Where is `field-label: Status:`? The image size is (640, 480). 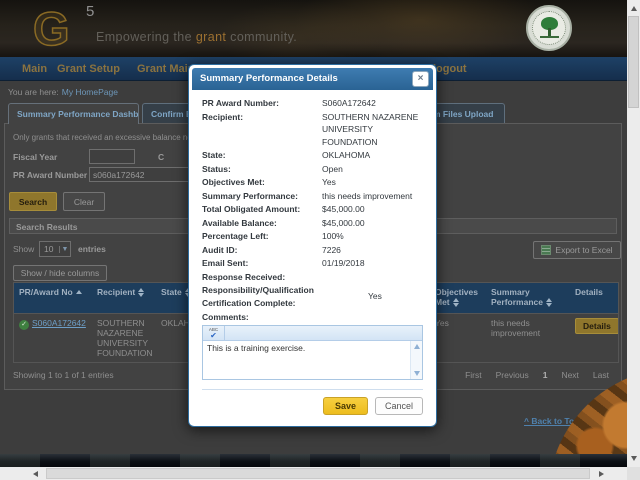
field-label: Status: is located at coordinates (216, 168).